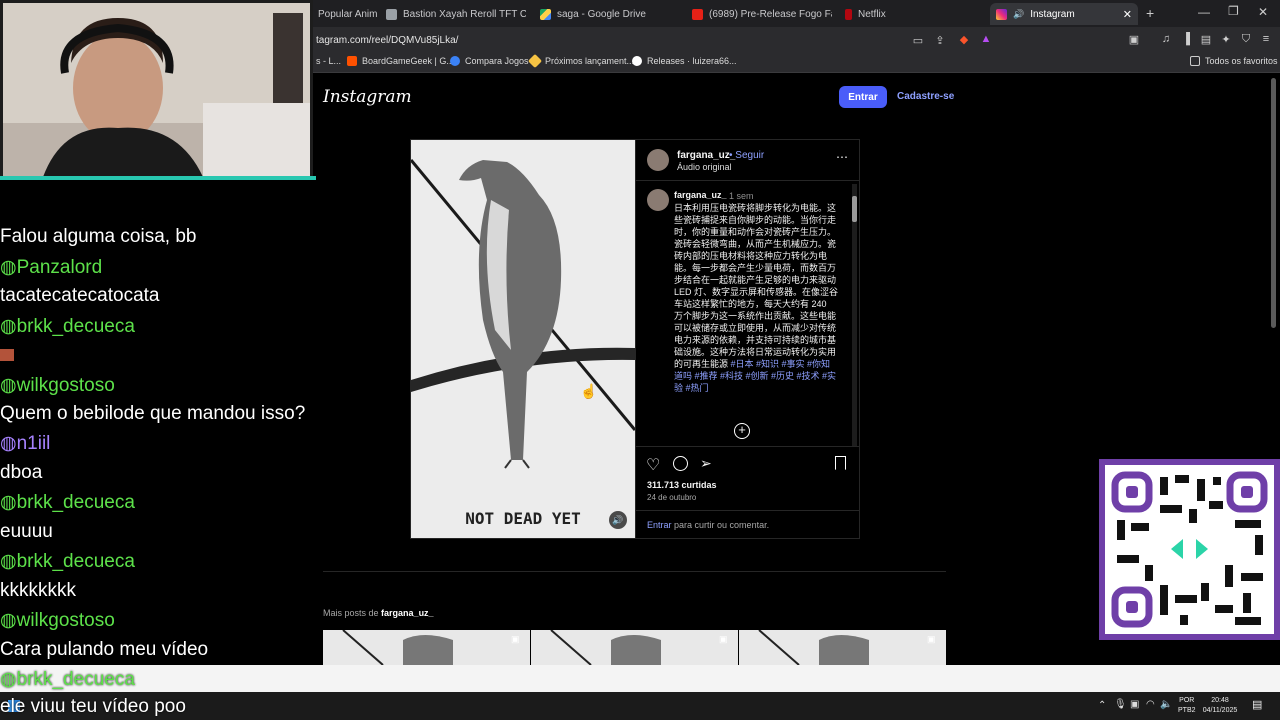  Describe the element at coordinates (65, 385) in the screenshot. I see `chat-username-text: wilkgostoso` at that location.